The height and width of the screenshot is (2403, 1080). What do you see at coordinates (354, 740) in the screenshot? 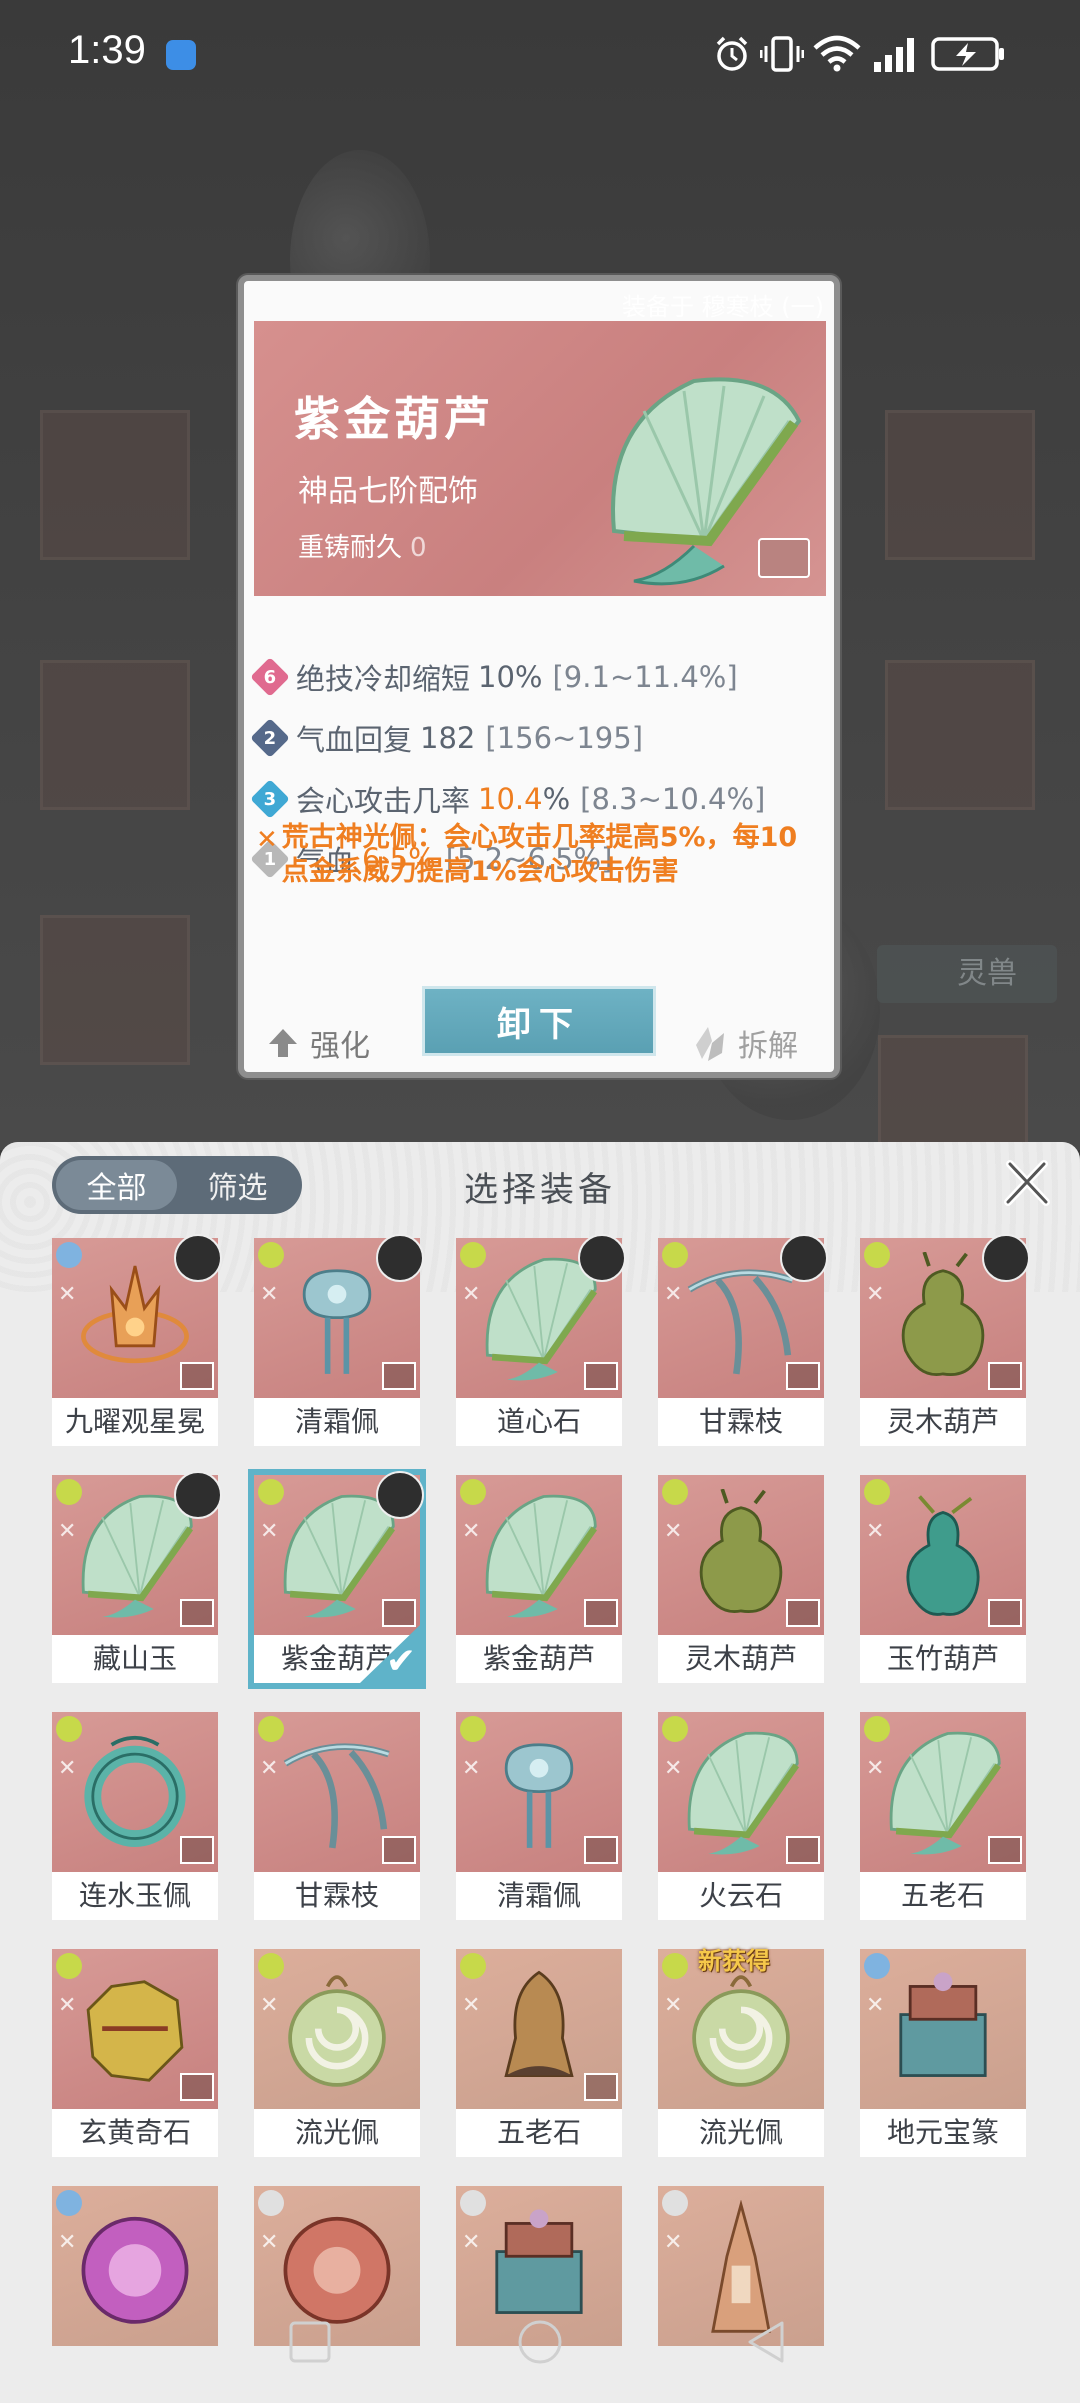
I see `stat-label: 气血回复` at bounding box center [354, 740].